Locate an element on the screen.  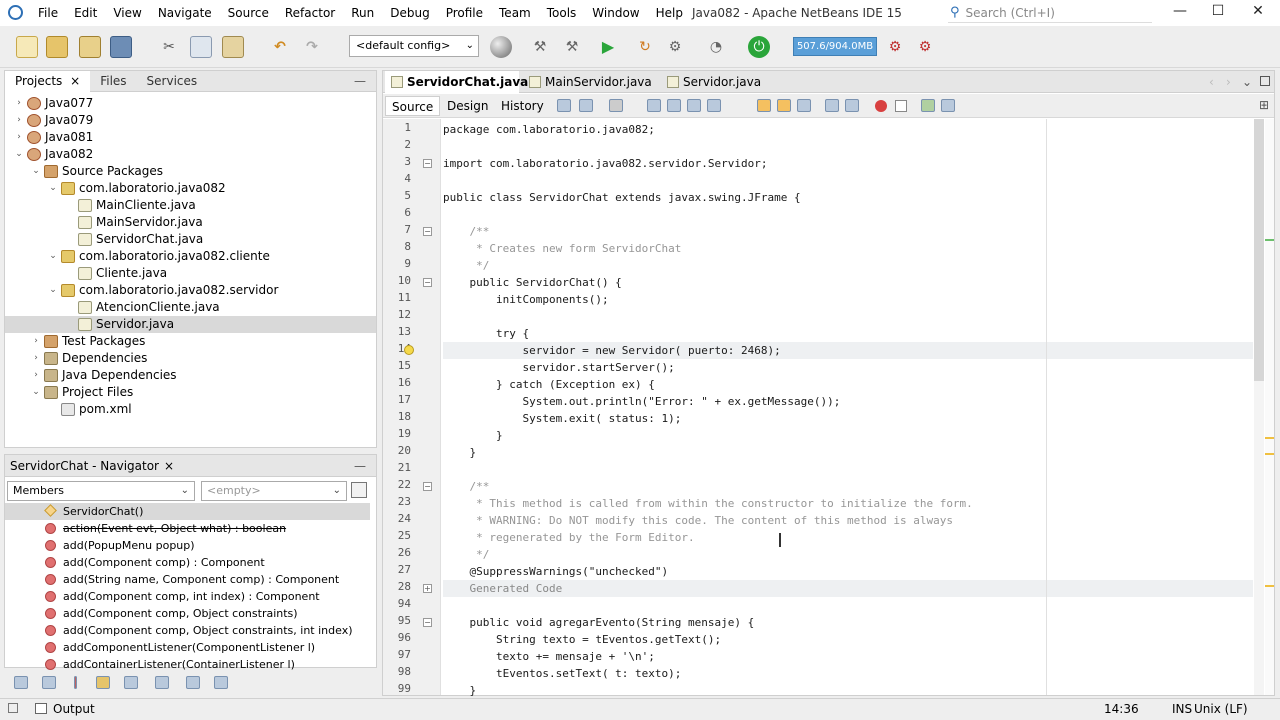
configuration-select: <default config> ⌄ is located at coordinates (414, 46).